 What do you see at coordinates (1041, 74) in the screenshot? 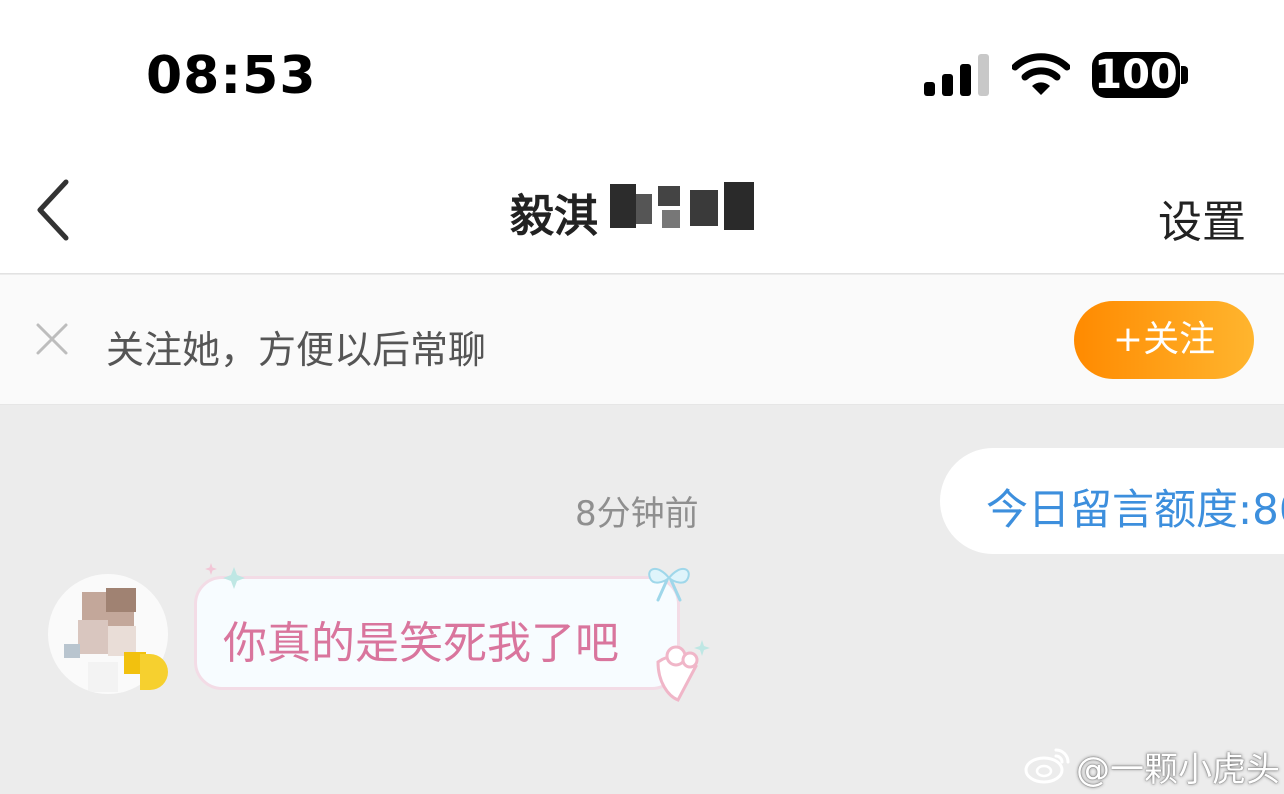
I see `wifi-icon` at bounding box center [1041, 74].